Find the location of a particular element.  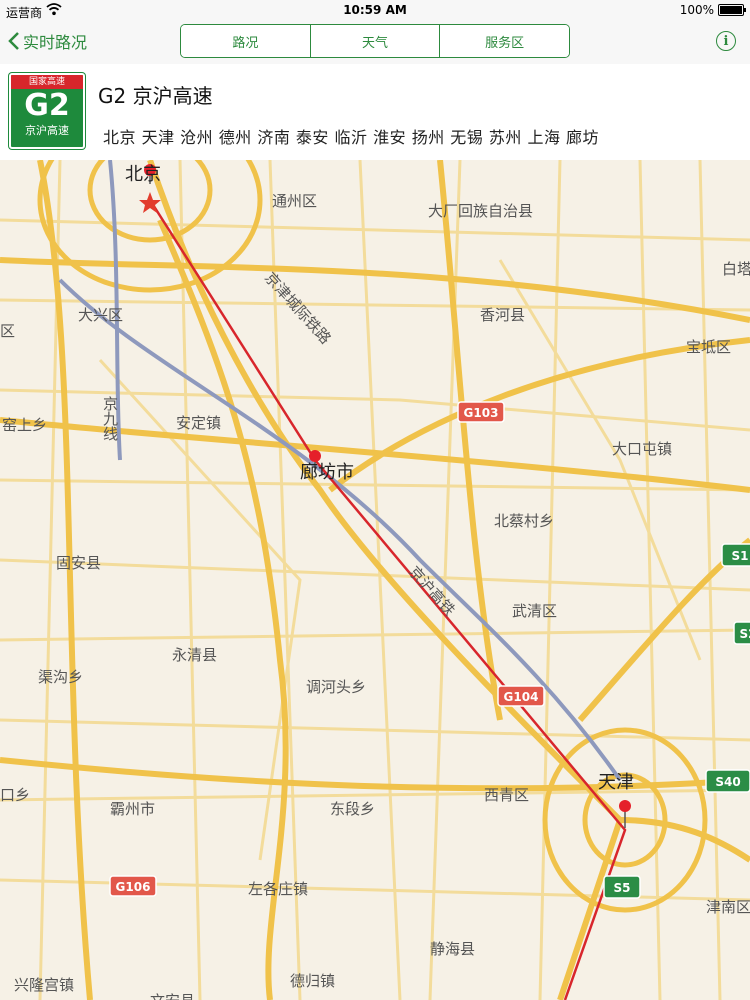

place-label: 通州区 is located at coordinates (294, 201).